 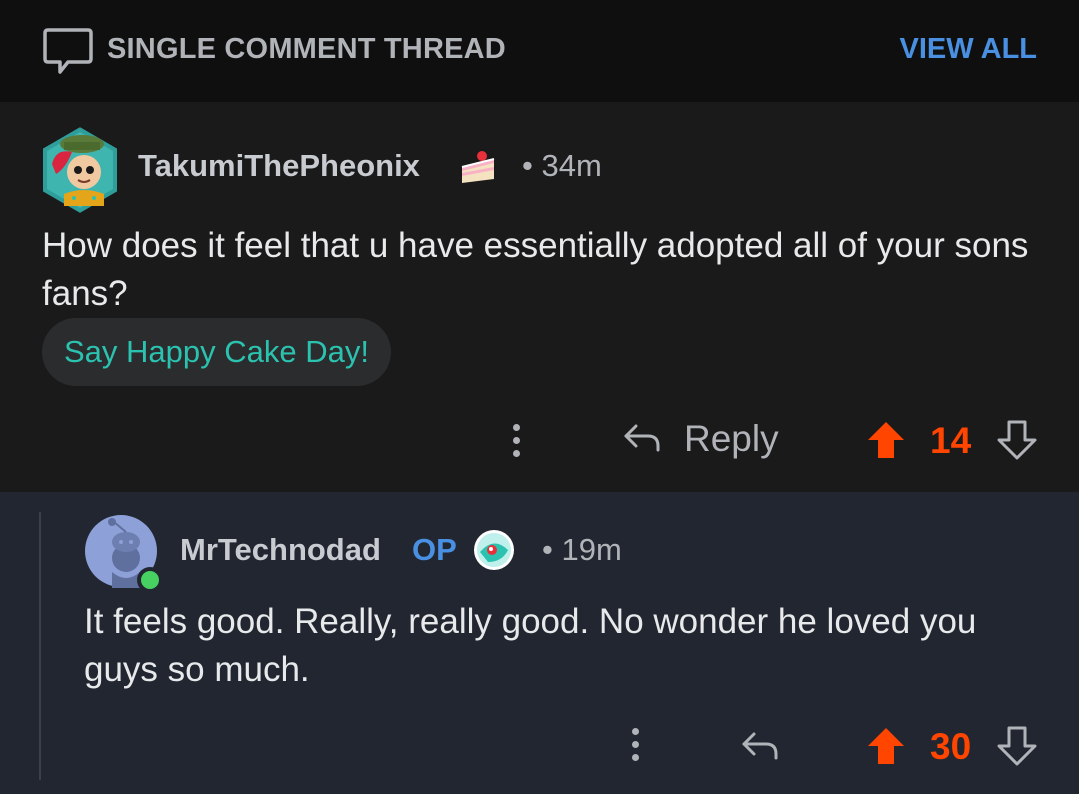 I want to click on vote-count: 14, so click(x=951, y=440).